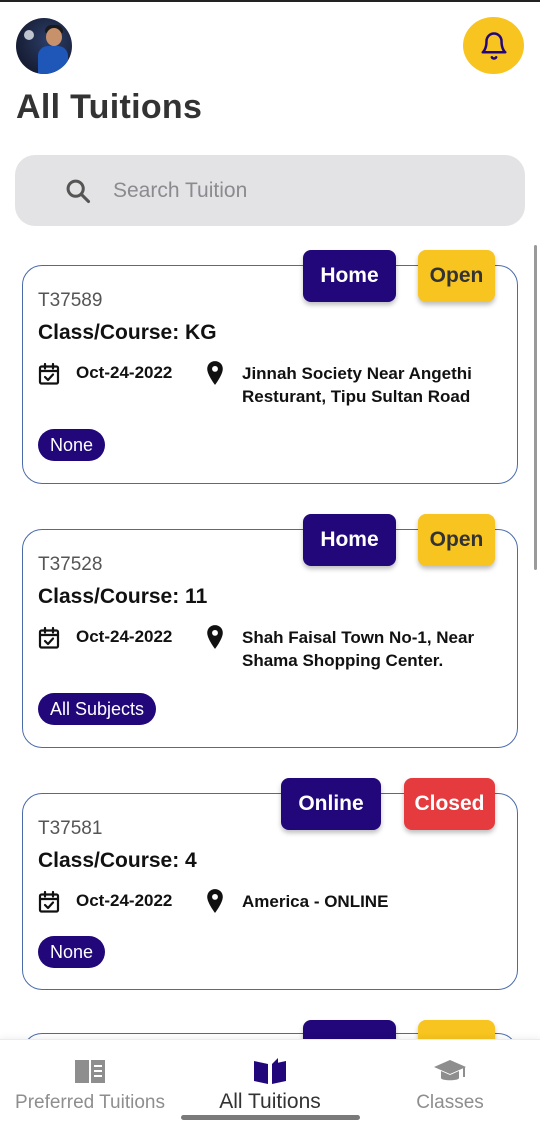  What do you see at coordinates (270, 1117) in the screenshot?
I see `home-indicator` at bounding box center [270, 1117].